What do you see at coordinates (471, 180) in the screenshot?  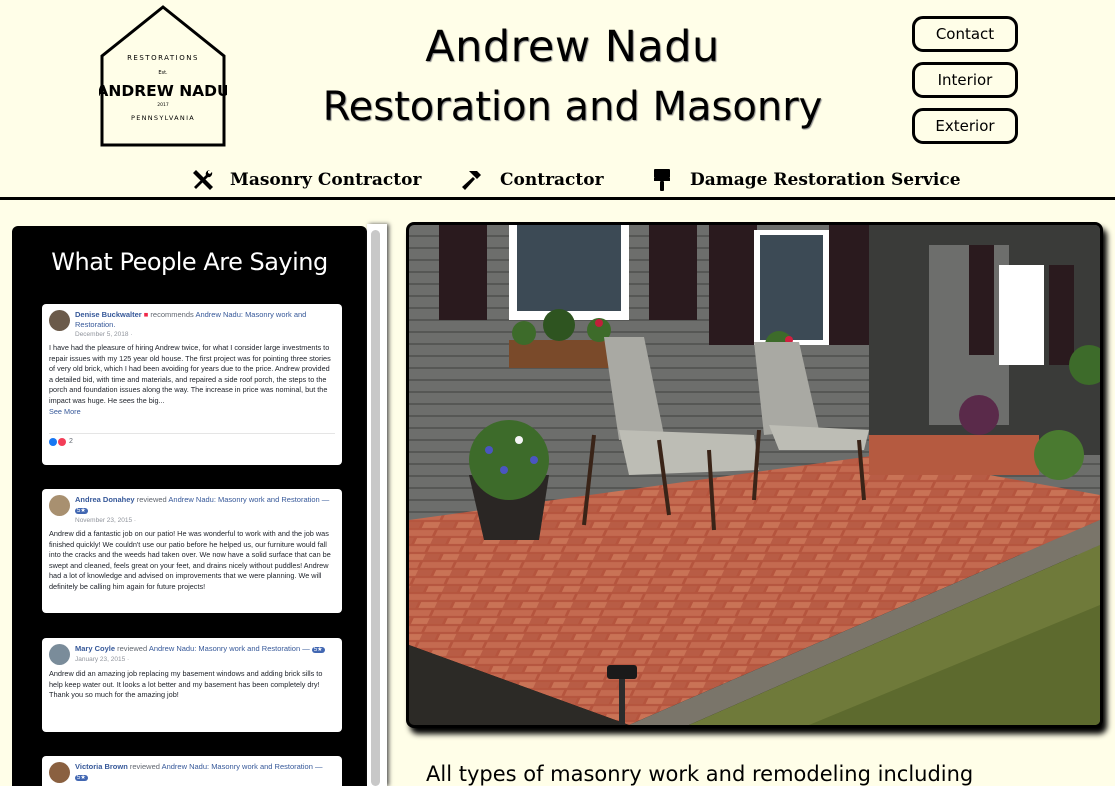 I see `hammer-icon` at bounding box center [471, 180].